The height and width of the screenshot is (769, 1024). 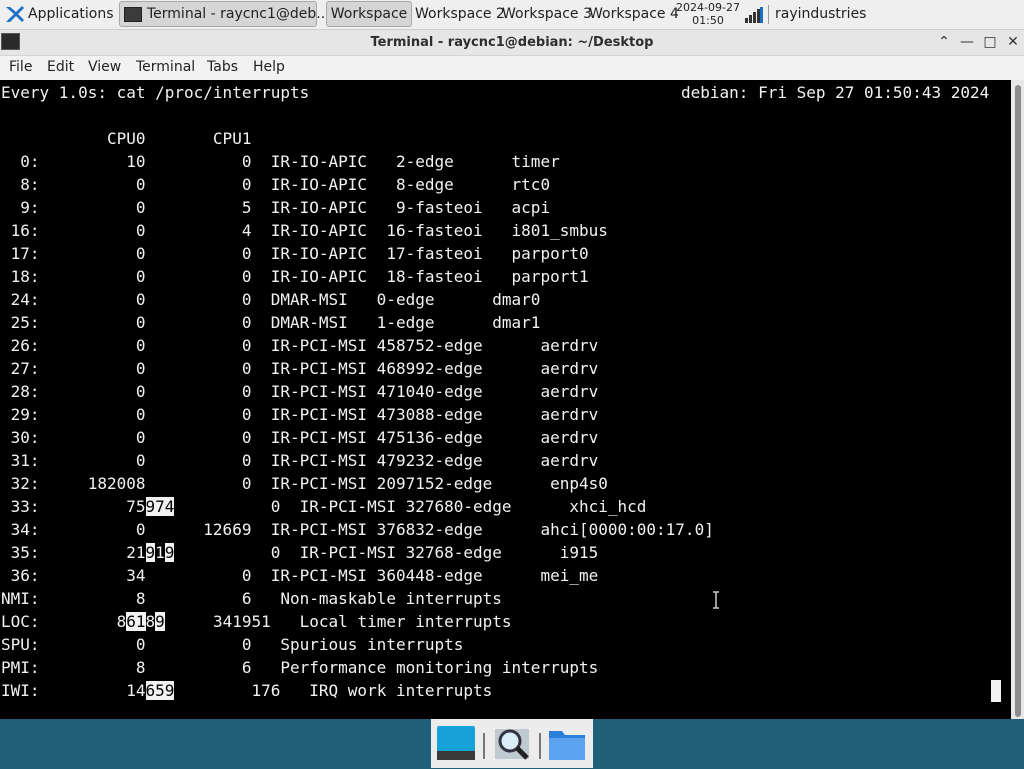 I want to click on row-text: NMI: 8 6 Non-maskable interrupts, so click(x=251, y=598).